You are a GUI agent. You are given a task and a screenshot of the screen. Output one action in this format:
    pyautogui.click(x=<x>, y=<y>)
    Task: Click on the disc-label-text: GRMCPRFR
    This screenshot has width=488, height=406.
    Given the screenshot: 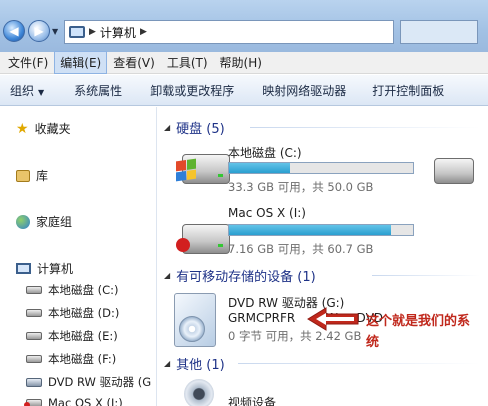 What is the action you would take?
    pyautogui.click(x=262, y=318)
    